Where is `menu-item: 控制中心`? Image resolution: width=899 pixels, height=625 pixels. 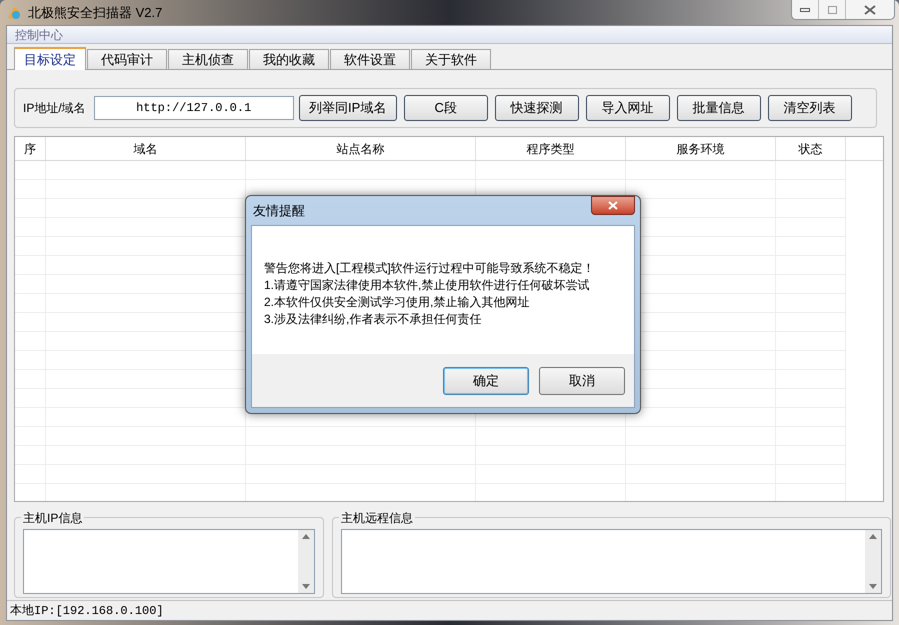 menu-item: 控制中心 is located at coordinates (39, 35).